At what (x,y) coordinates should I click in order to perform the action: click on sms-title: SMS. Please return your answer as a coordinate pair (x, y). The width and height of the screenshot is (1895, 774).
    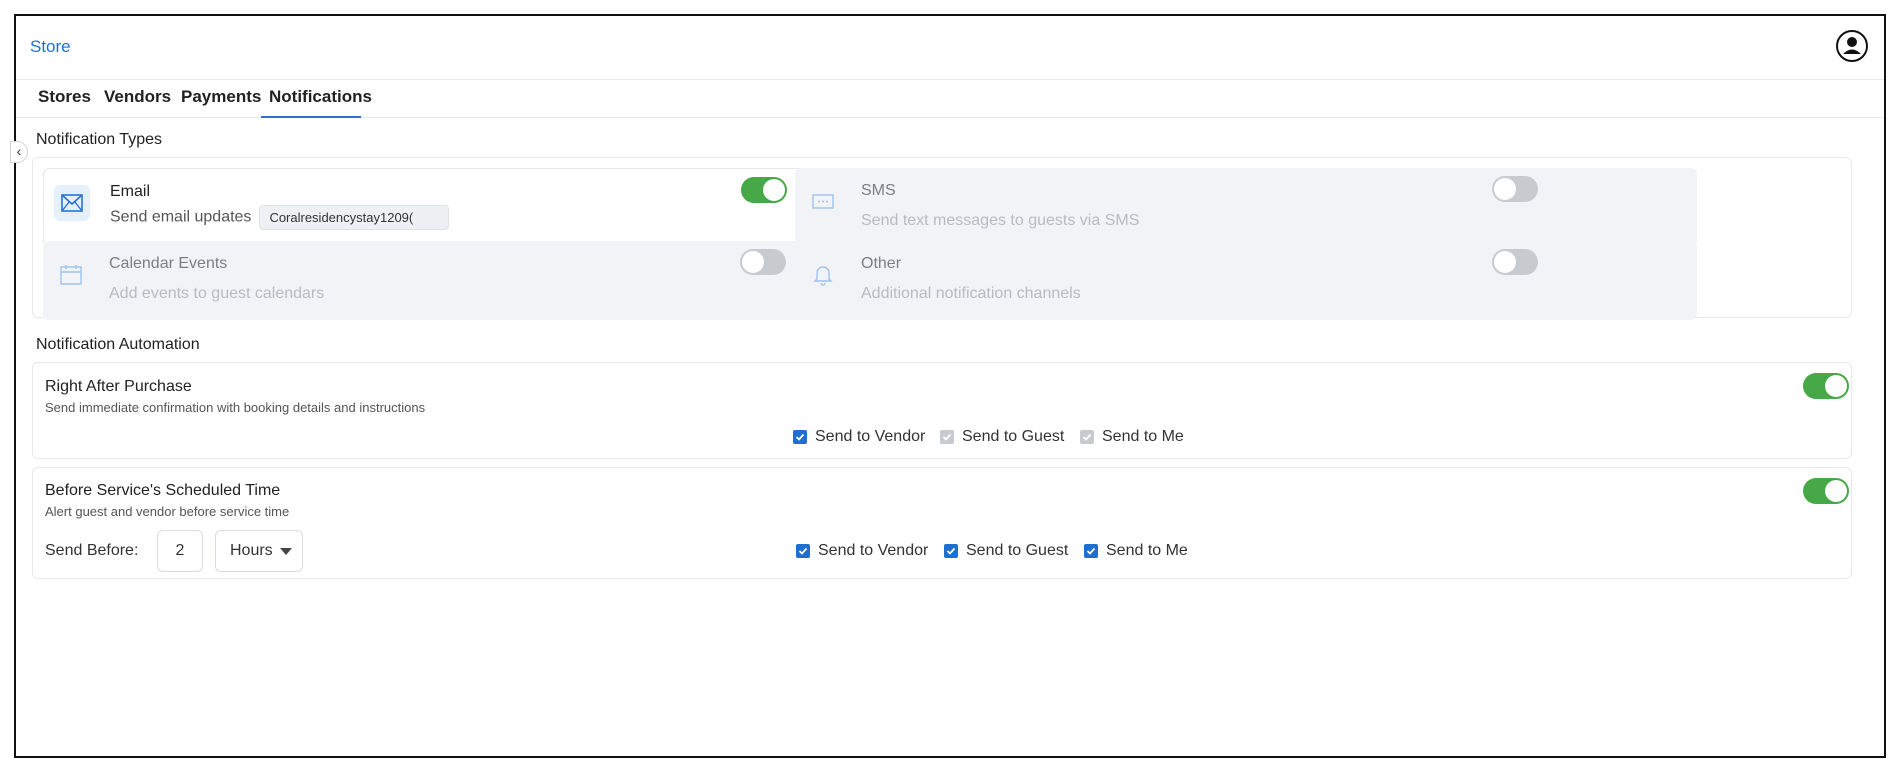
    Looking at the image, I should click on (878, 190).